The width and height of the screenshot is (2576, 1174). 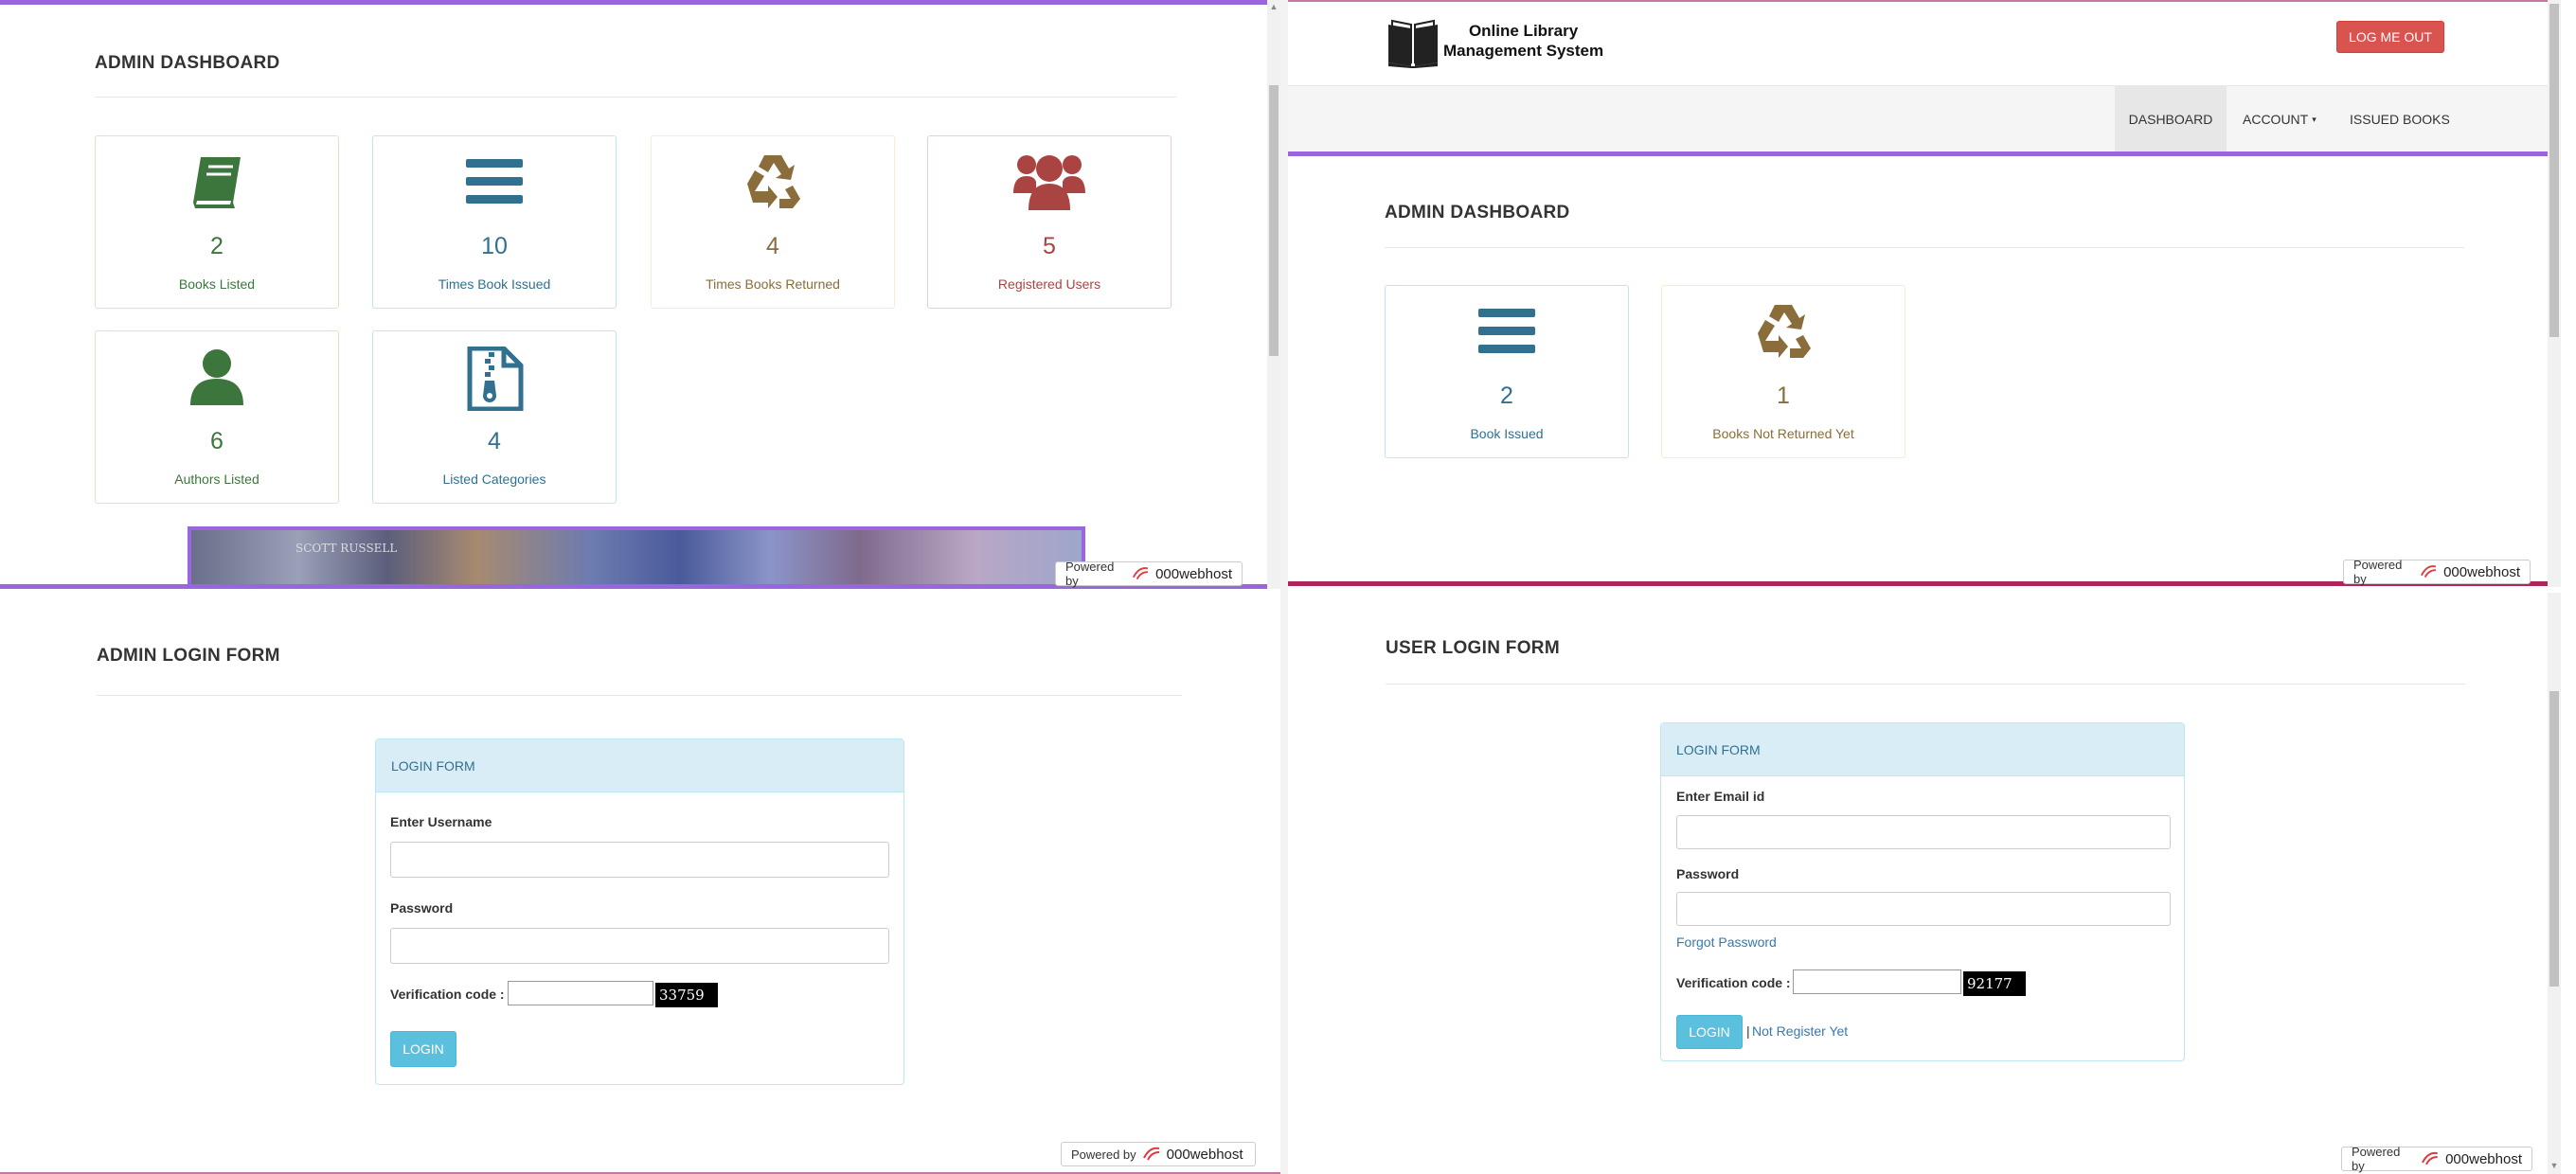 What do you see at coordinates (1507, 371) in the screenshot?
I see `book-issued-card: 2 Book Issued` at bounding box center [1507, 371].